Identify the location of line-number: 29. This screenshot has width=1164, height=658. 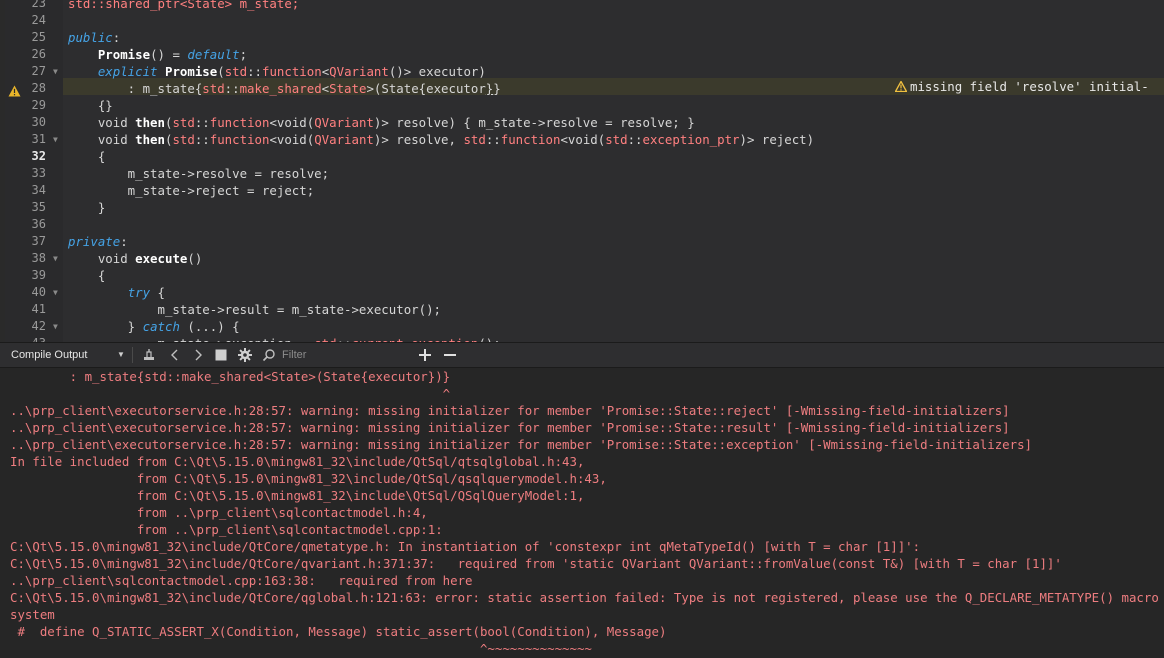
(25, 105).